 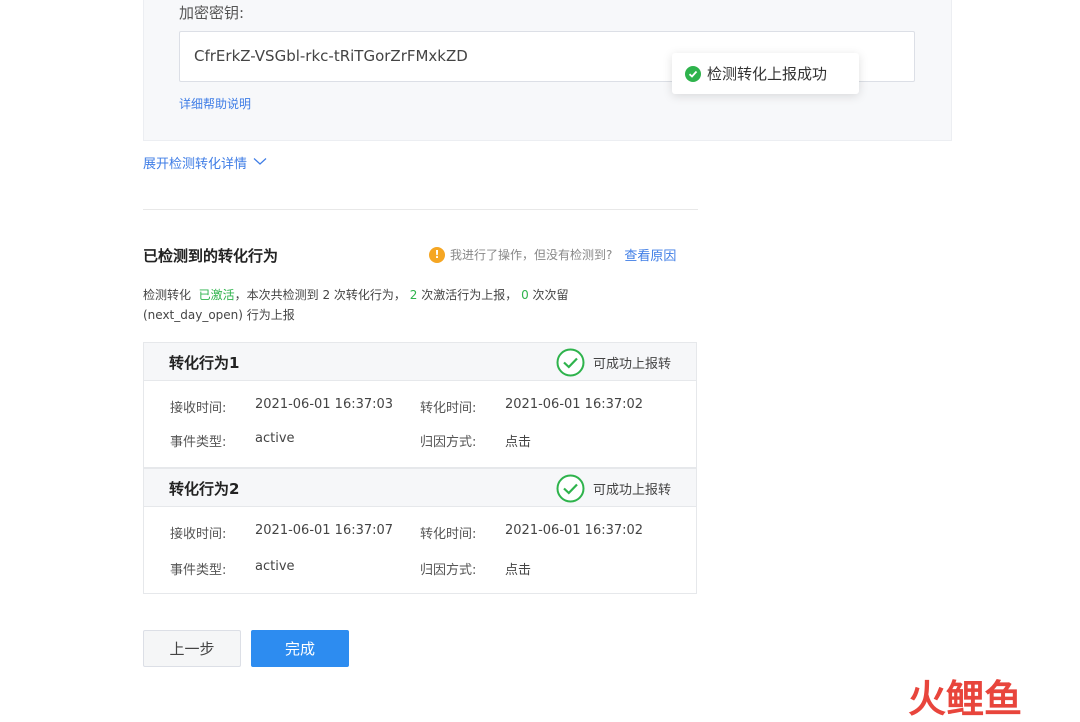 I want to click on section-divider, so click(x=420, y=209).